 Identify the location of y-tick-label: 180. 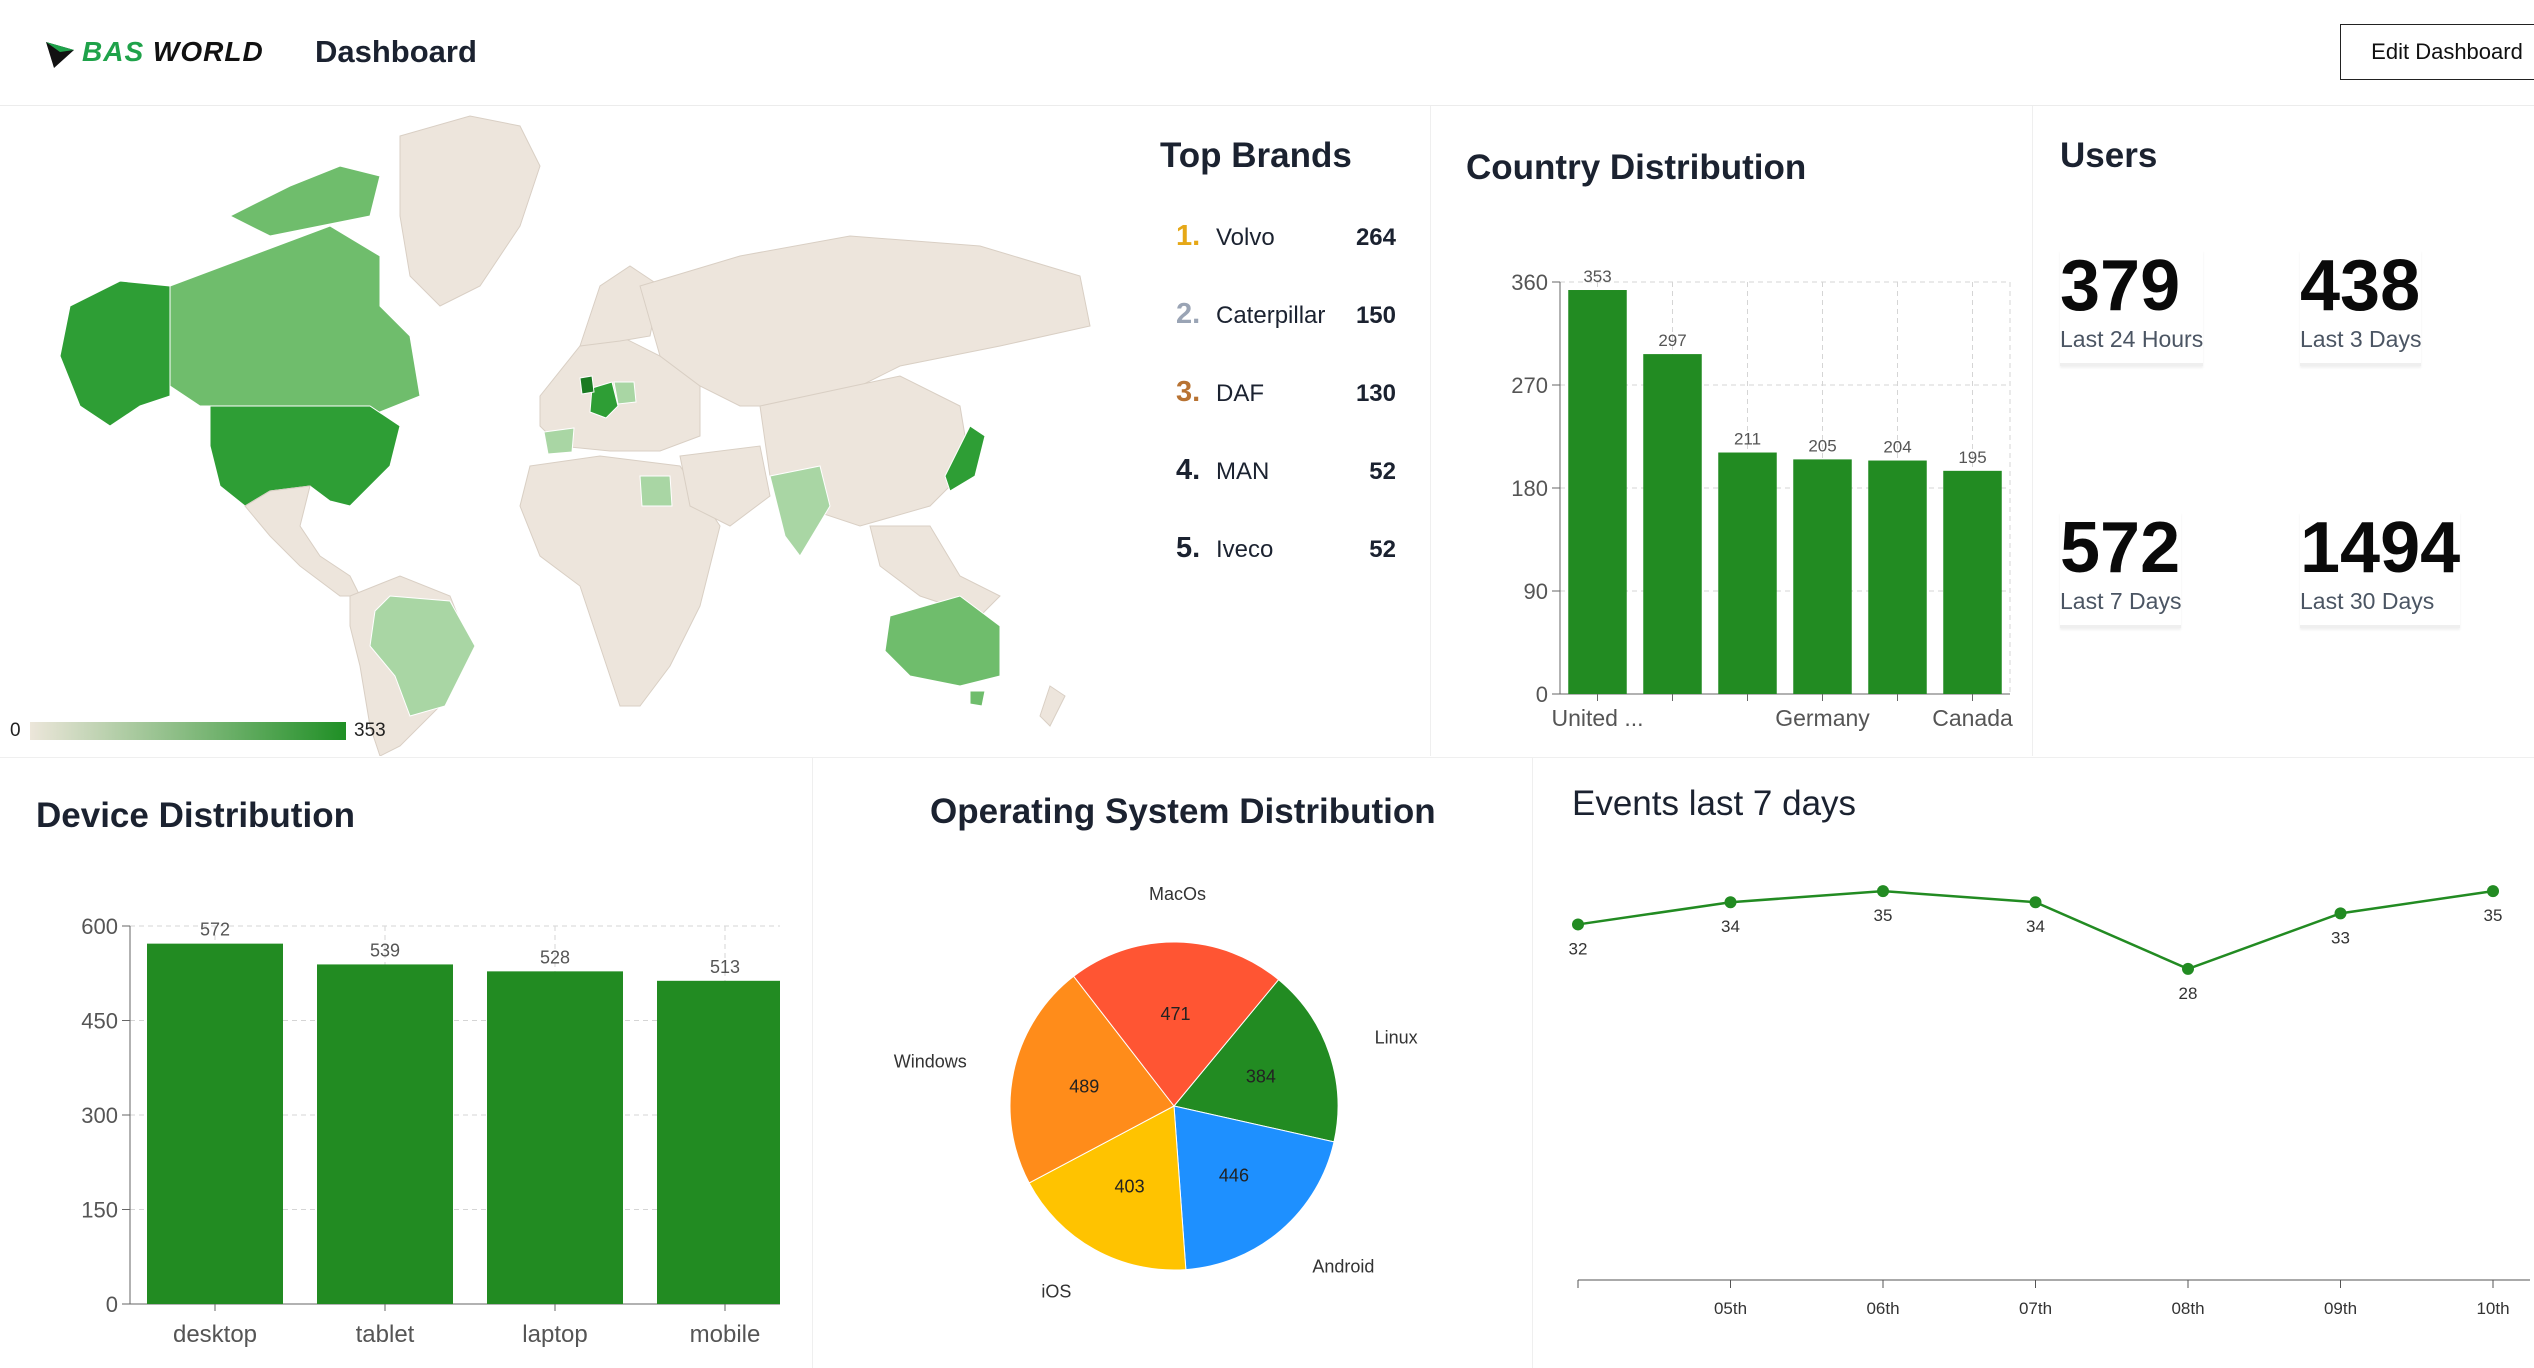
(1529, 488).